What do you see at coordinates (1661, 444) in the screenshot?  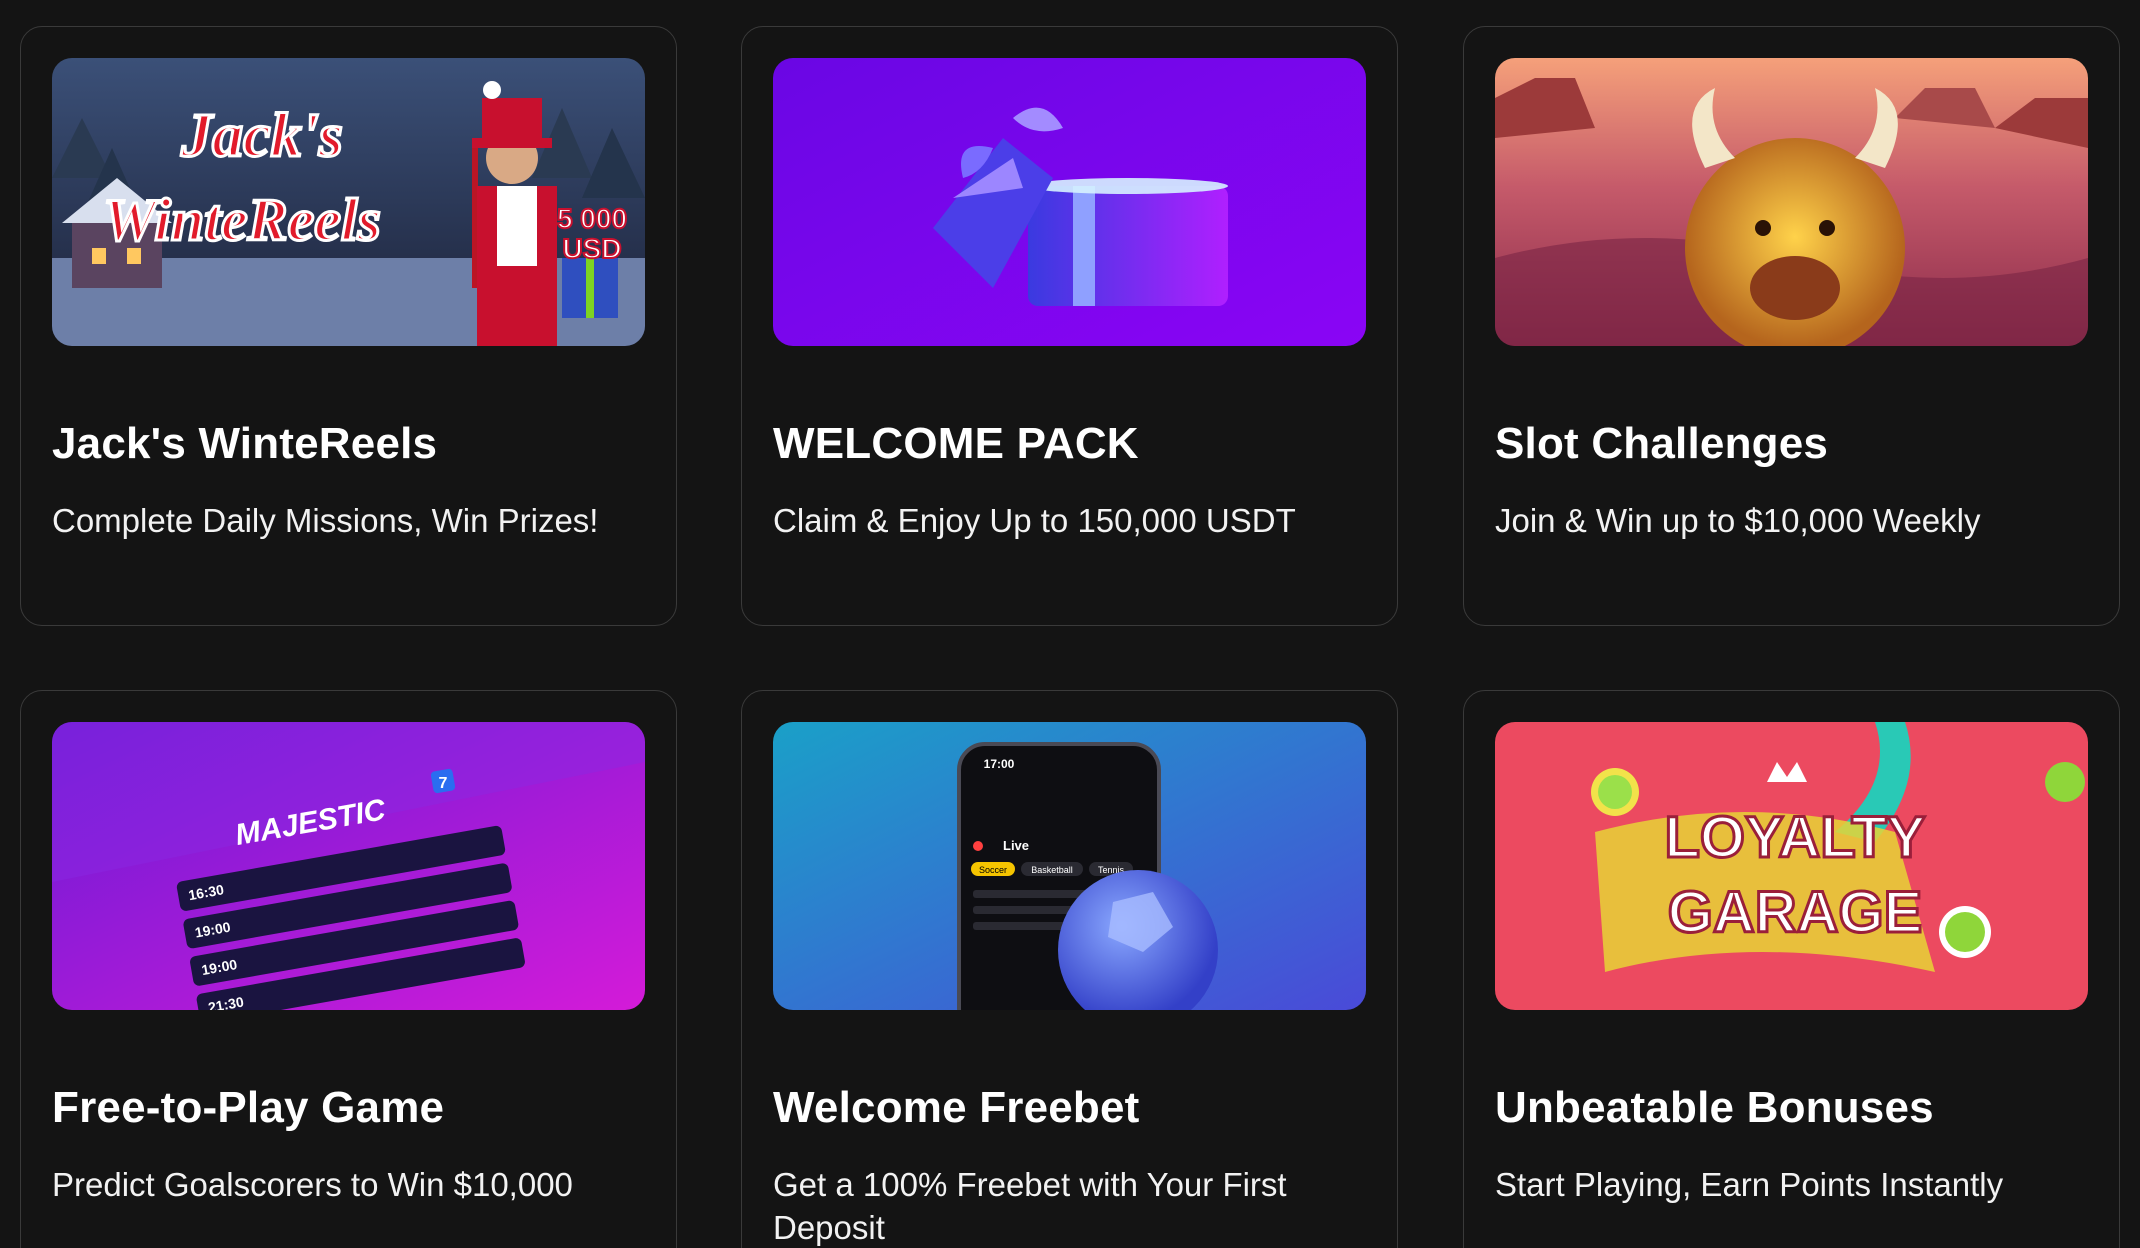 I see `promo-title: Slot Challenges` at bounding box center [1661, 444].